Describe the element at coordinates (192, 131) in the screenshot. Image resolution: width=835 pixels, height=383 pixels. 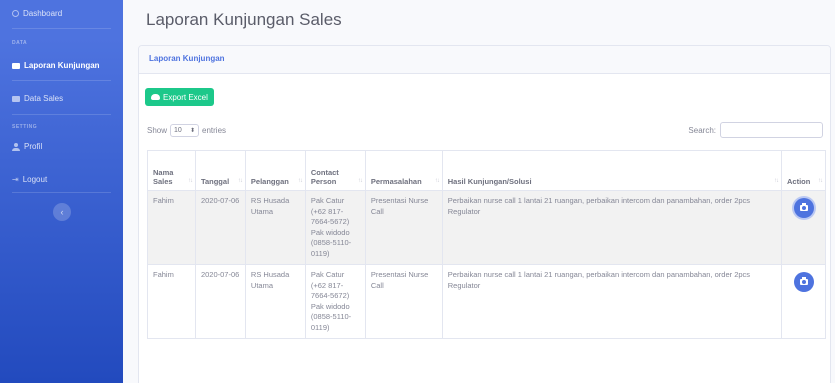
I see `chevron-updown-icon: ⬍` at that location.